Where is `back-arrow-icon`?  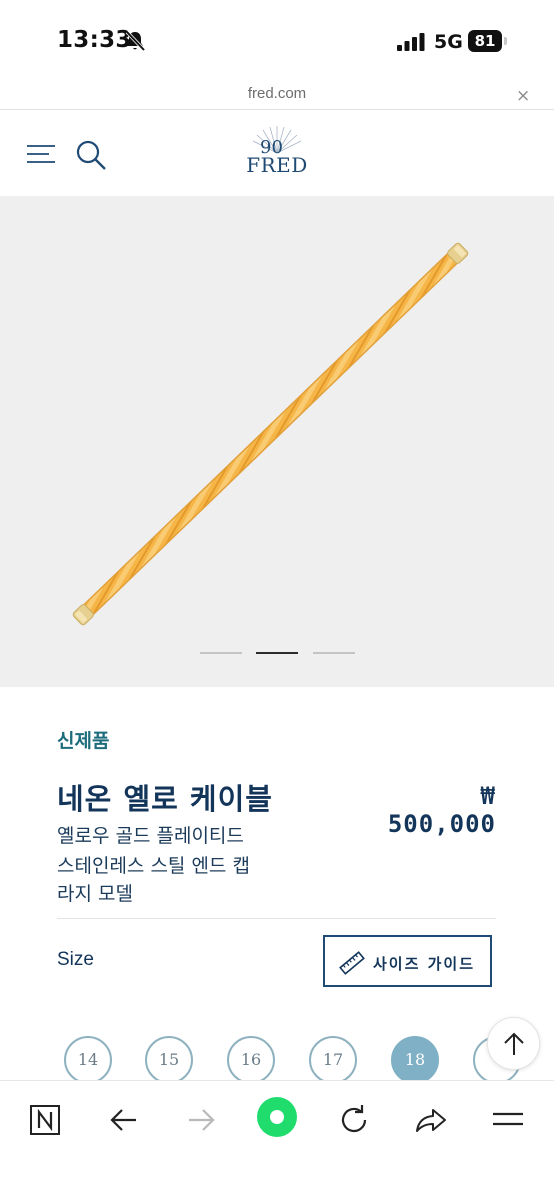 back-arrow-icon is located at coordinates (124, 1120).